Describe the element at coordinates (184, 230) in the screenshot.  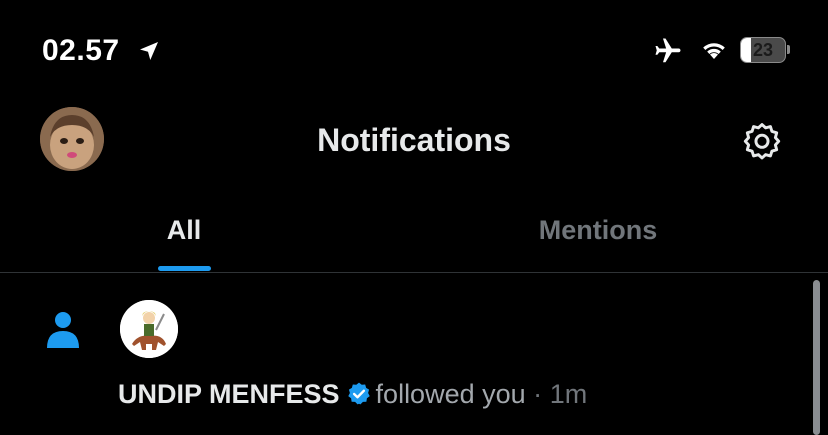
I see `tab-all-label: All` at that location.